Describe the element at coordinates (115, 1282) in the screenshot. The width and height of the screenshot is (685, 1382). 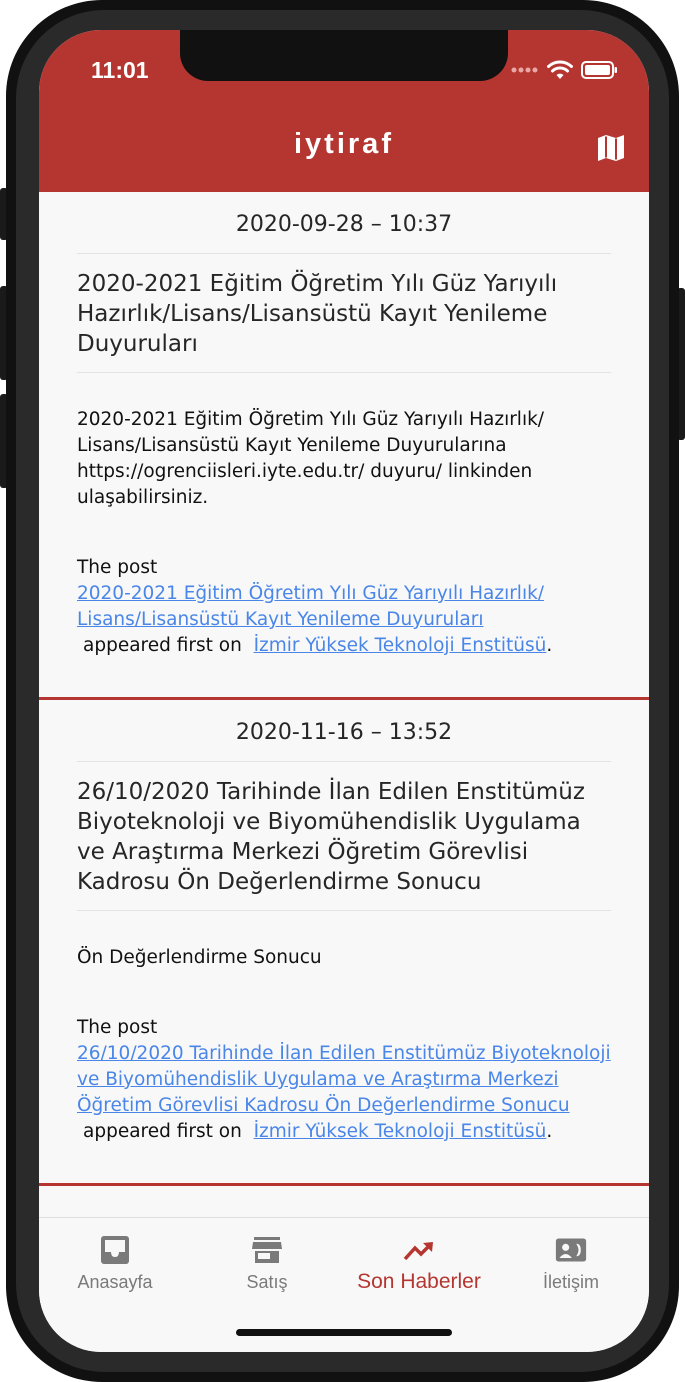
I see `tab-label: Anasayfa` at that location.